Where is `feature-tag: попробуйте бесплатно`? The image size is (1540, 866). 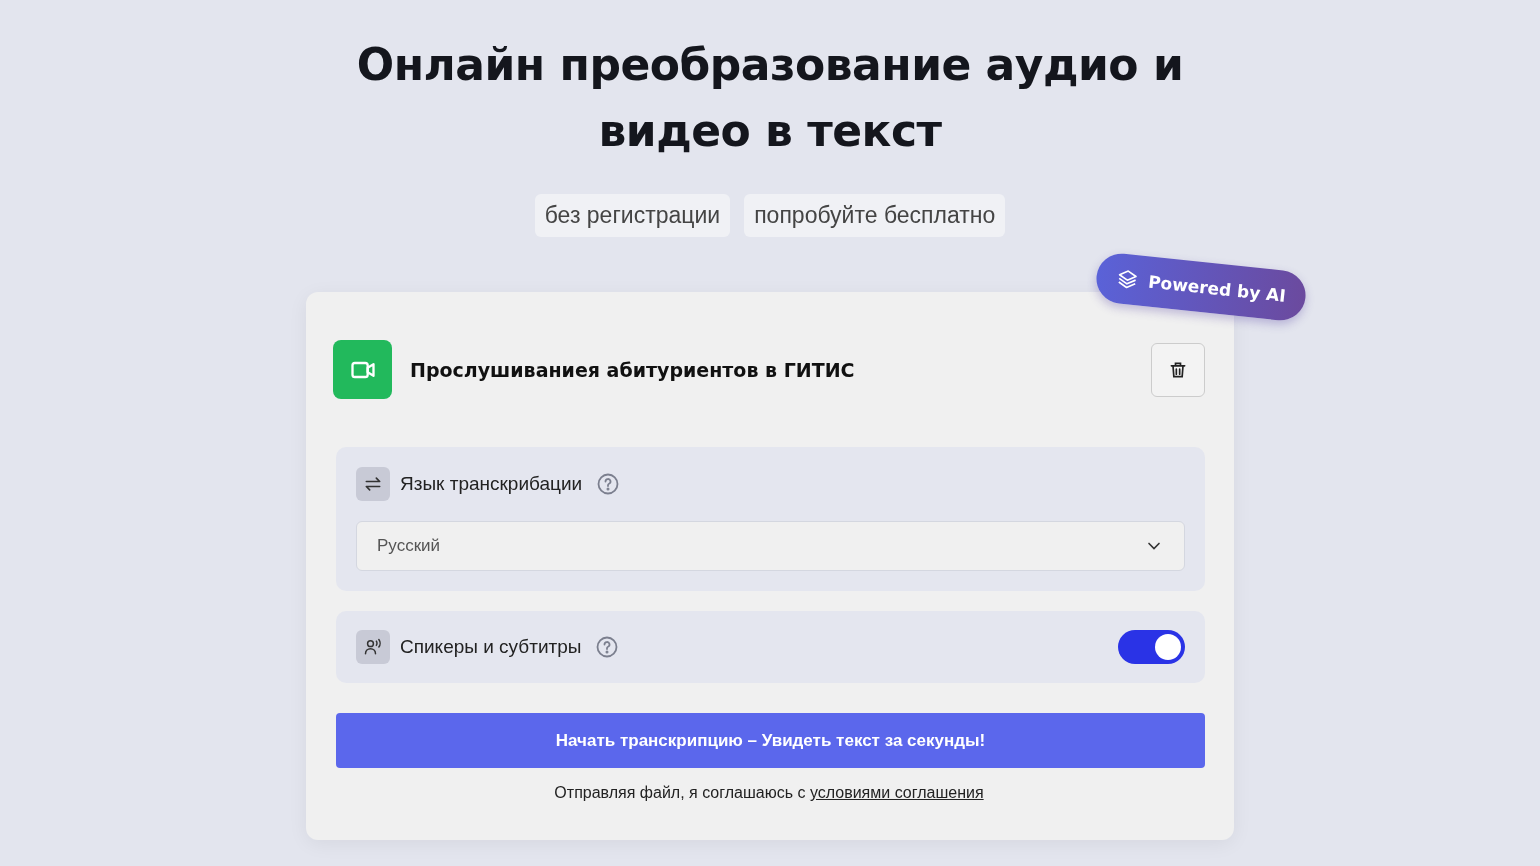
feature-tag: попробуйте бесплатно is located at coordinates (875, 215).